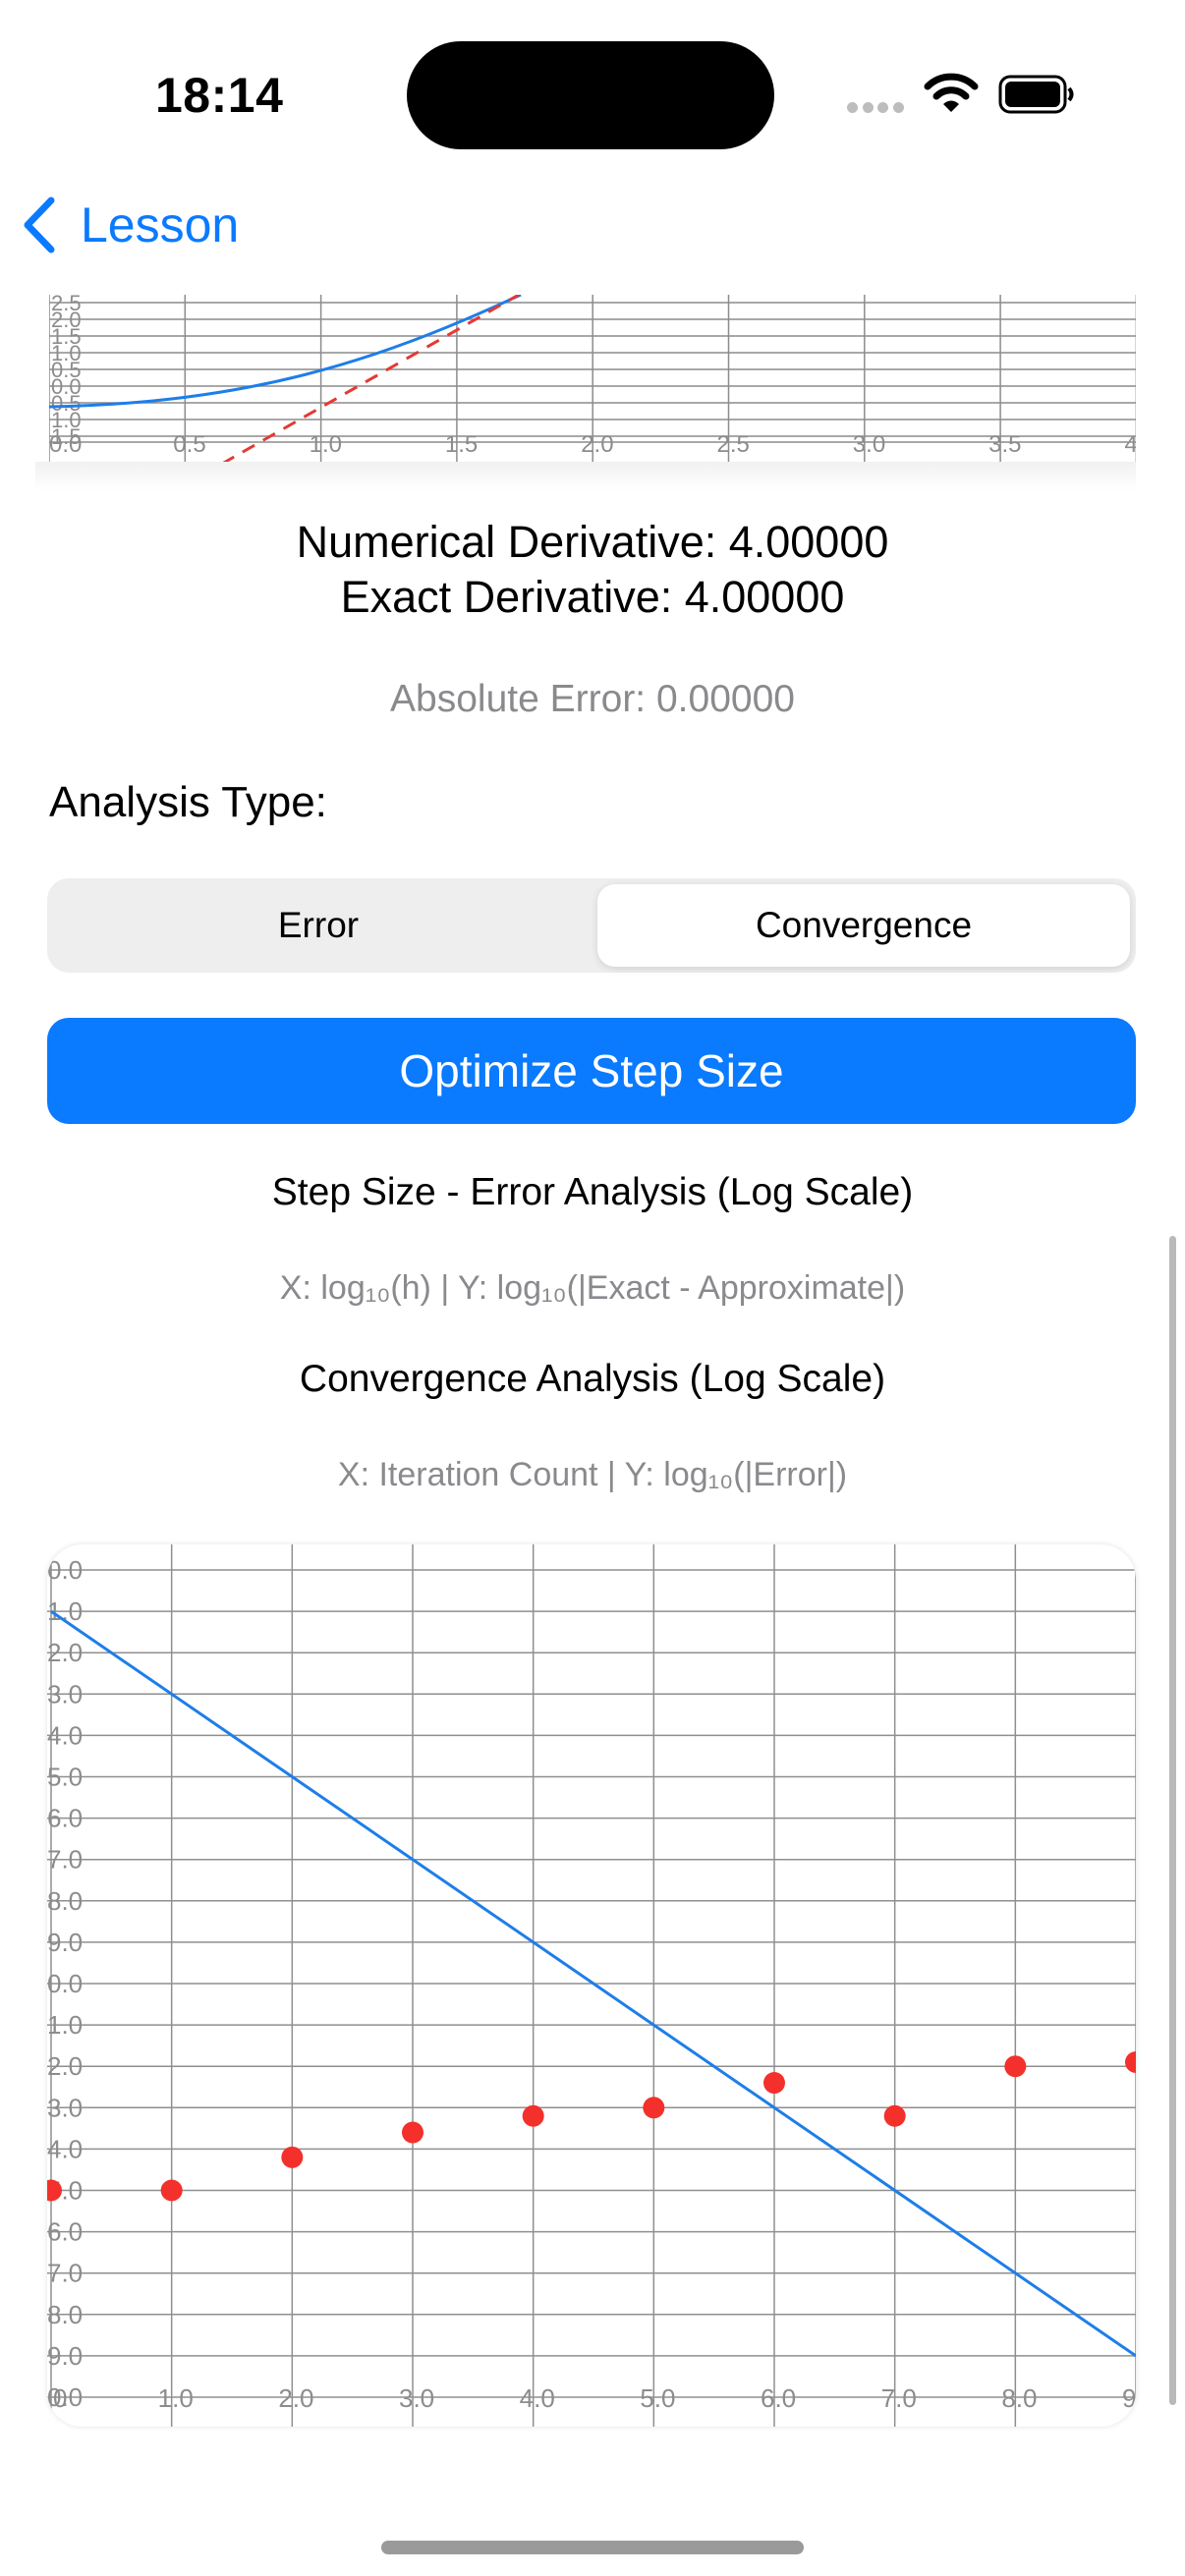  What do you see at coordinates (592, 1474) in the screenshot?
I see `convergence-chart-subtitle: X: Iteration Count | Y: log₁₀(|Error|)` at bounding box center [592, 1474].